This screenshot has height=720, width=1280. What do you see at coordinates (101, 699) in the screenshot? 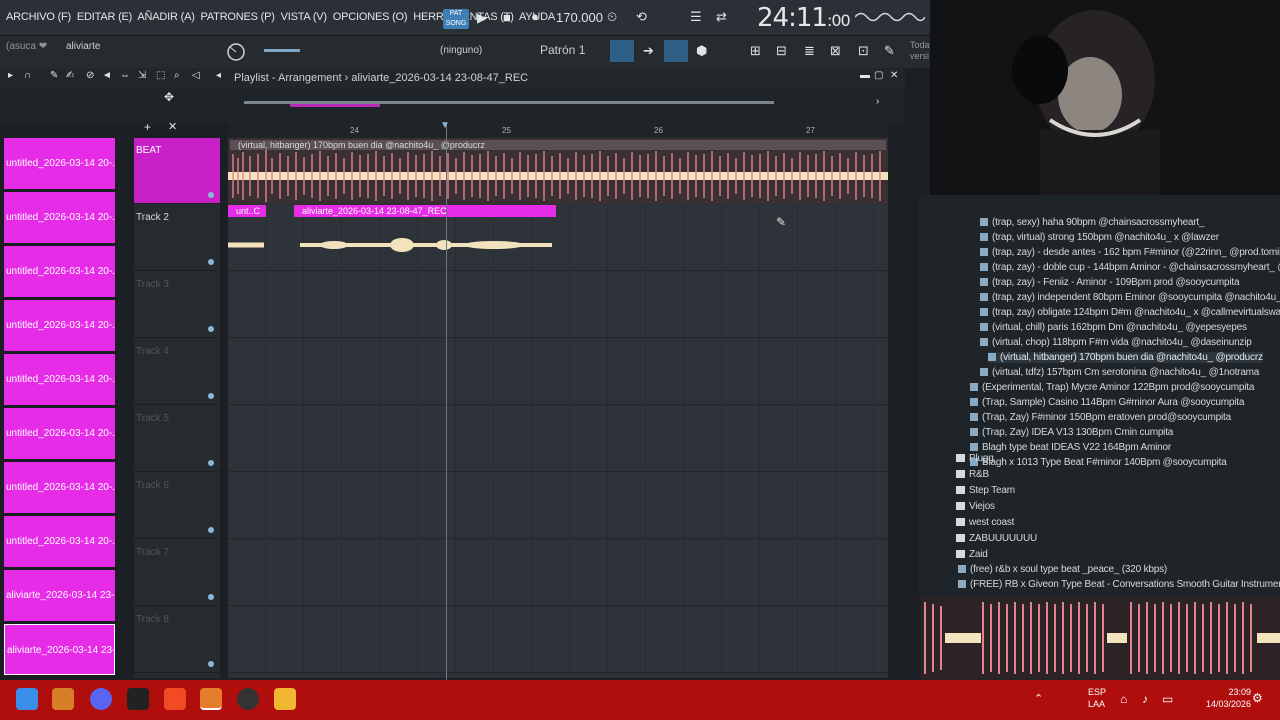
I see `discord-icon` at bounding box center [101, 699].